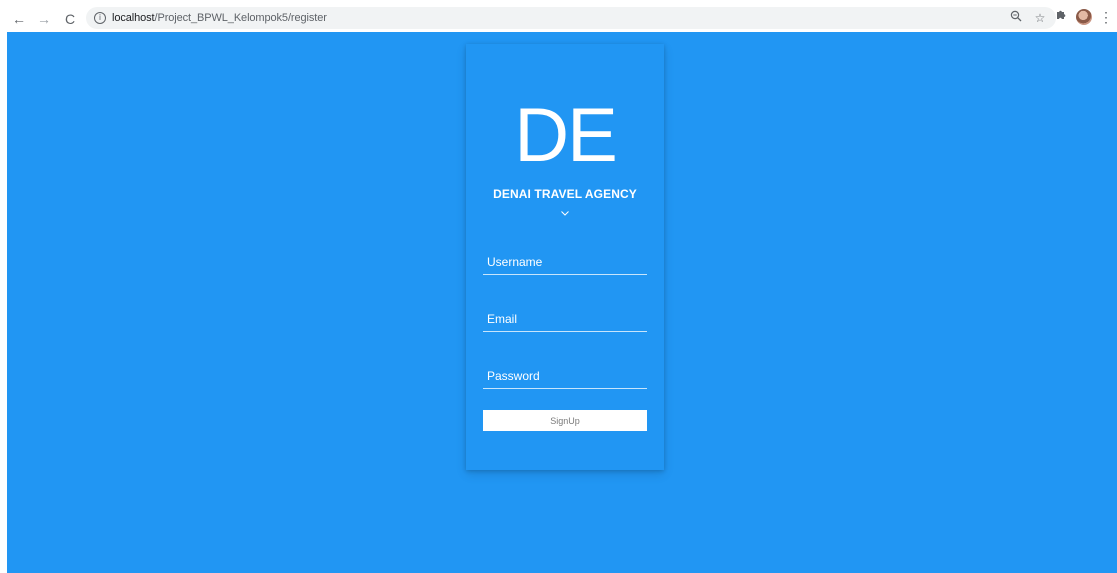 The width and height of the screenshot is (1117, 573). What do you see at coordinates (44, 19) in the screenshot?
I see `arrow-right-icon: →` at bounding box center [44, 19].